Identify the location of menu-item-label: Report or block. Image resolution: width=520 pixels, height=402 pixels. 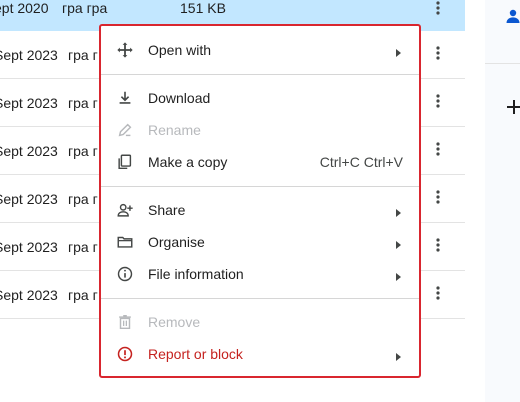
(195, 354).